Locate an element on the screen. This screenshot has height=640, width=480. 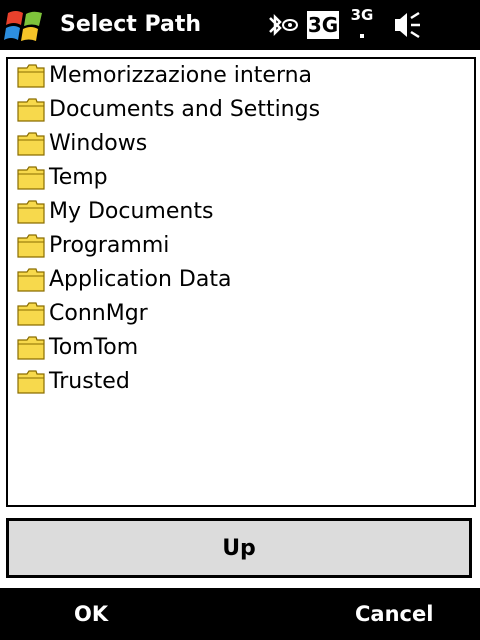
folder-label: Memorizzazione interna is located at coordinates (181, 75).